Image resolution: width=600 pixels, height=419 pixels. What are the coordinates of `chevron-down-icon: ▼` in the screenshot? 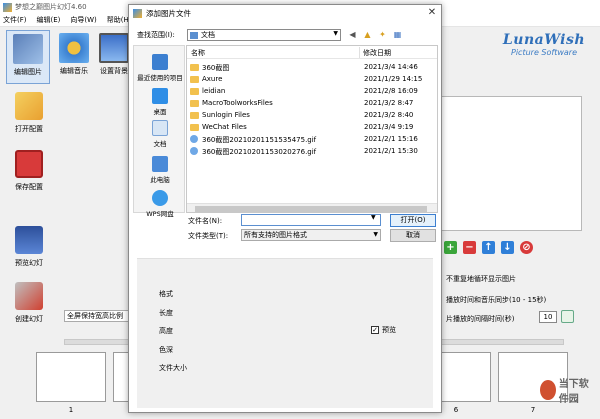 It's located at (335, 33).